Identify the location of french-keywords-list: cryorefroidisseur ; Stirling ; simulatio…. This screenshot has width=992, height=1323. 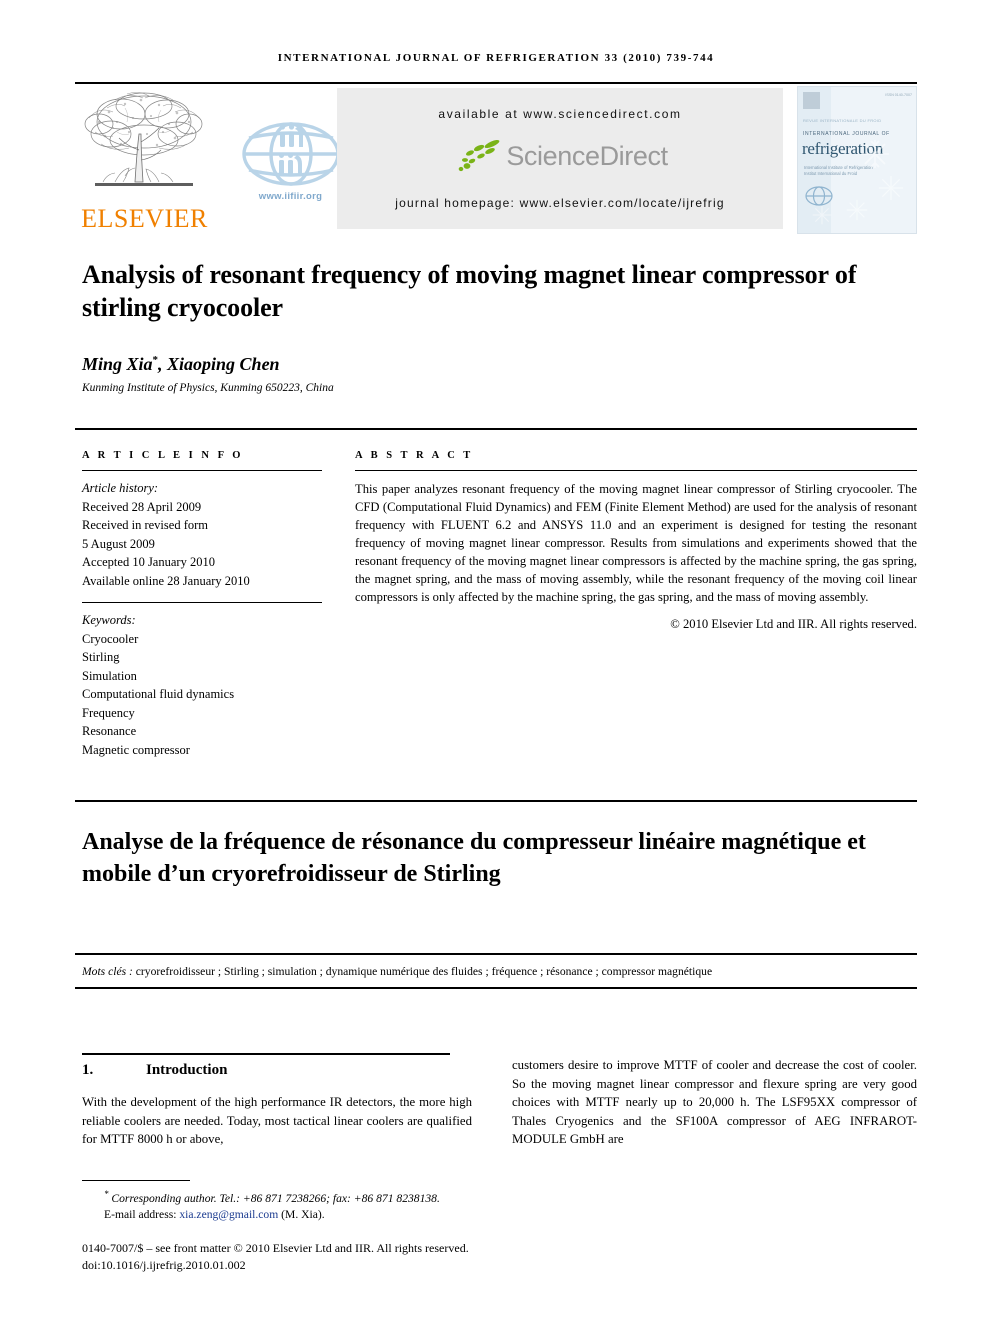
(424, 971).